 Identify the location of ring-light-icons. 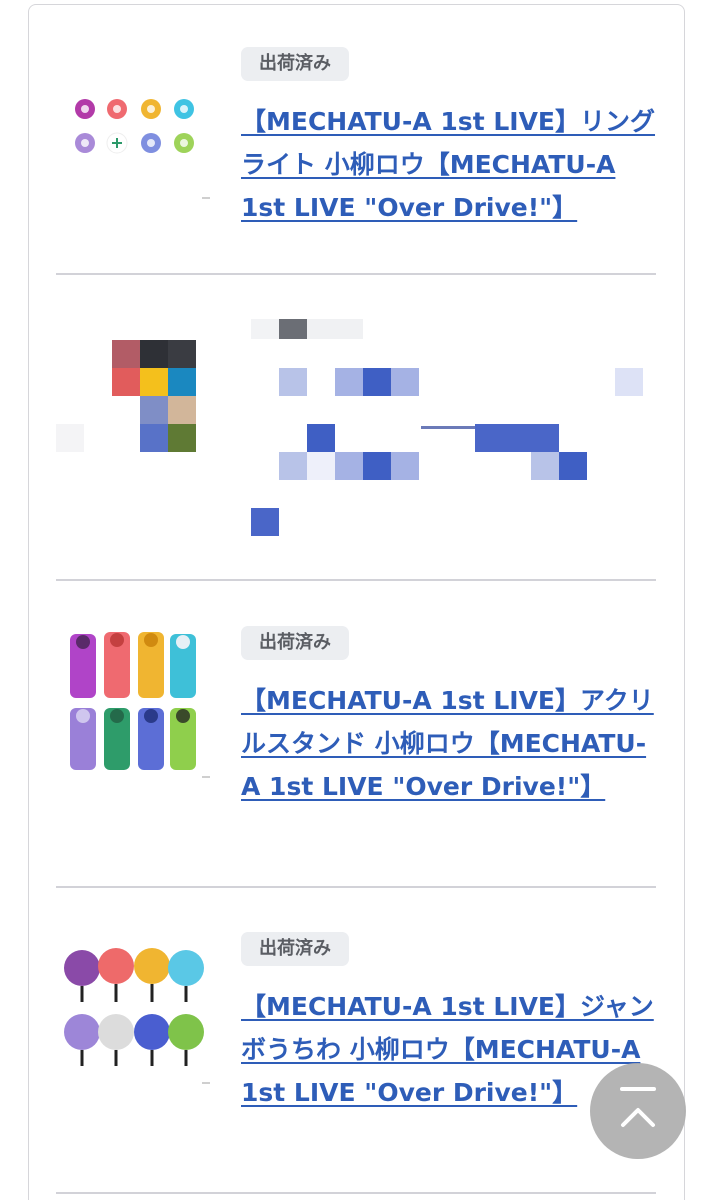
(142, 149).